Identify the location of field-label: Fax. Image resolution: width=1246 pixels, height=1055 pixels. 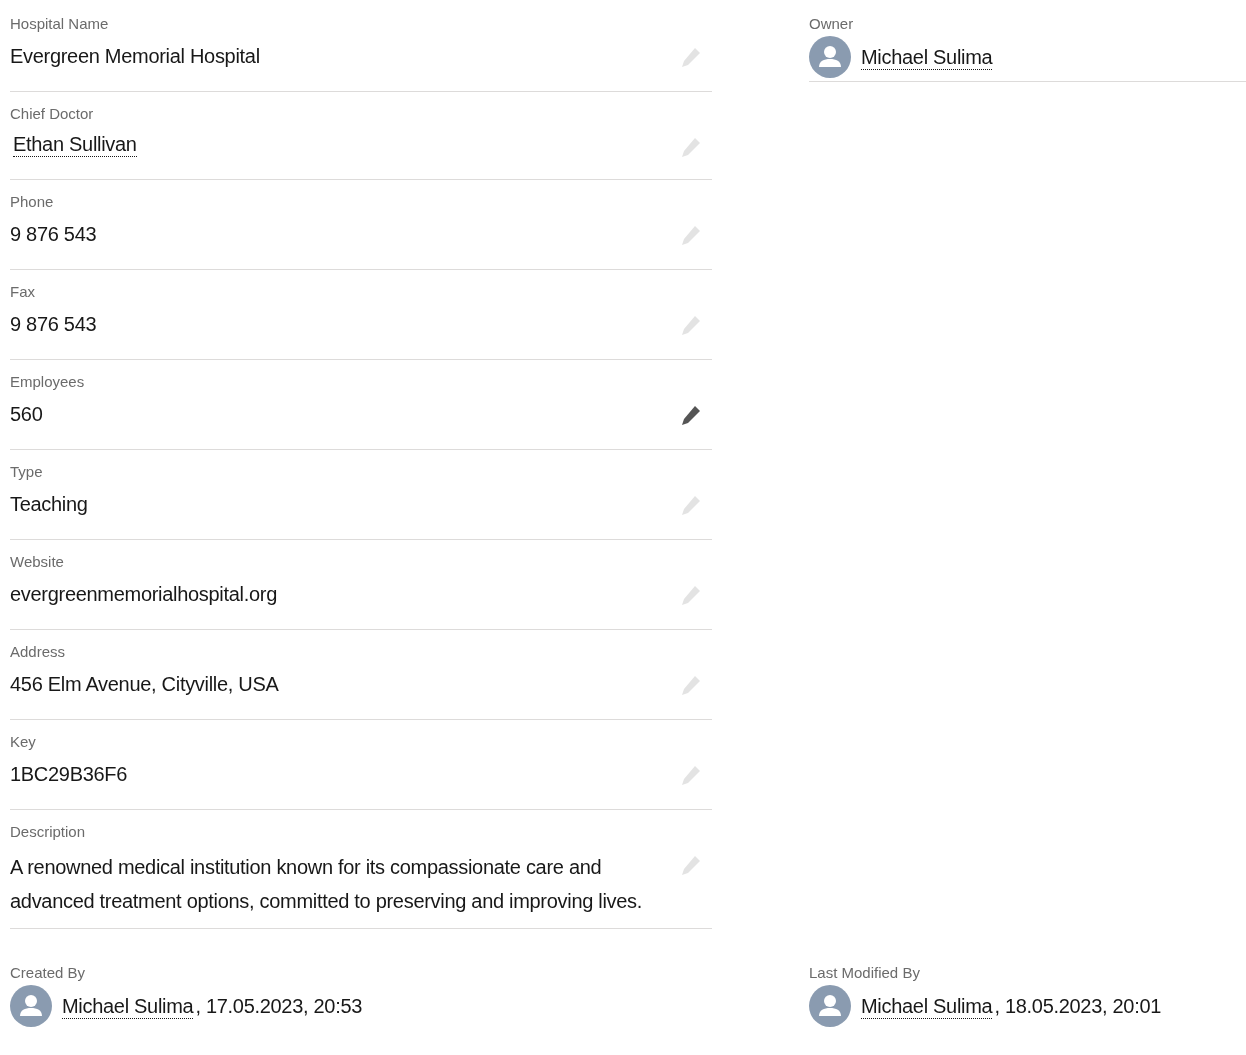
(22, 292).